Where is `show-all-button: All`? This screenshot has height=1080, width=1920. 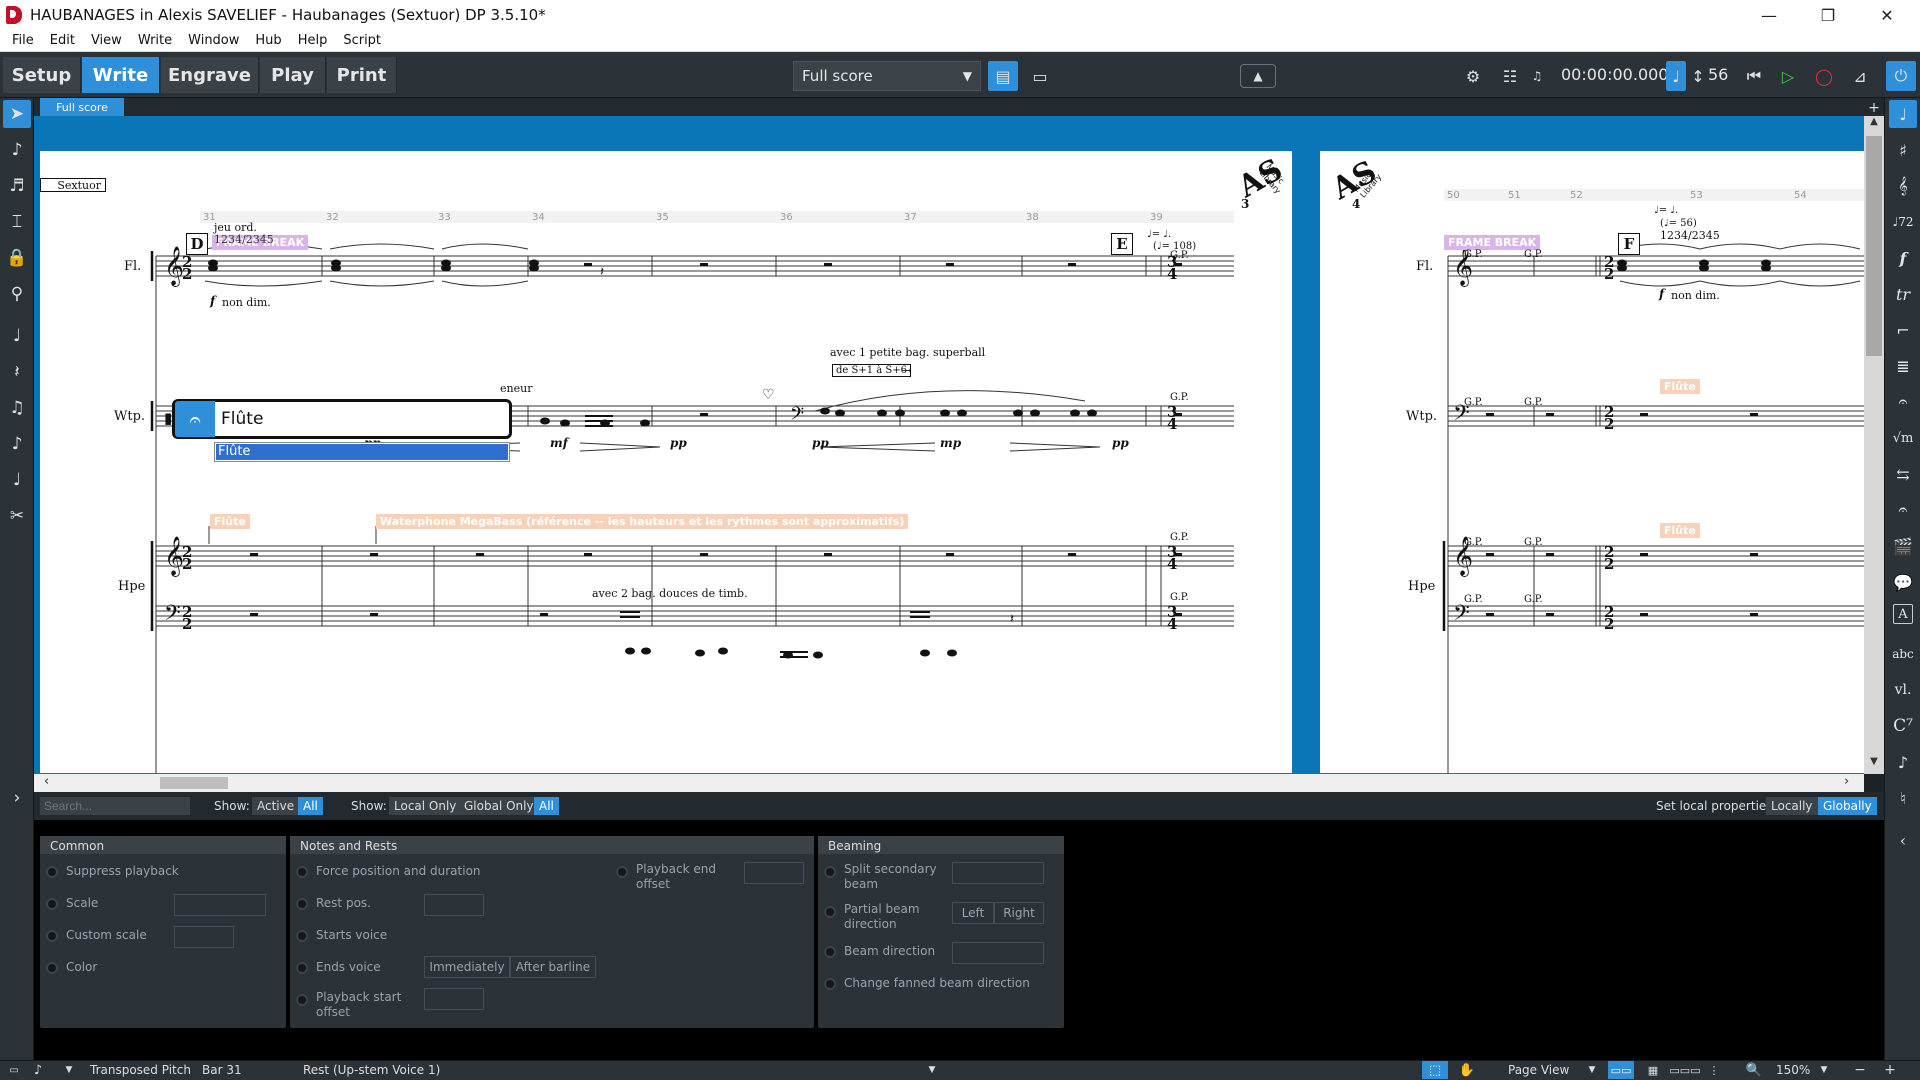
show-all-button: All is located at coordinates (310, 806).